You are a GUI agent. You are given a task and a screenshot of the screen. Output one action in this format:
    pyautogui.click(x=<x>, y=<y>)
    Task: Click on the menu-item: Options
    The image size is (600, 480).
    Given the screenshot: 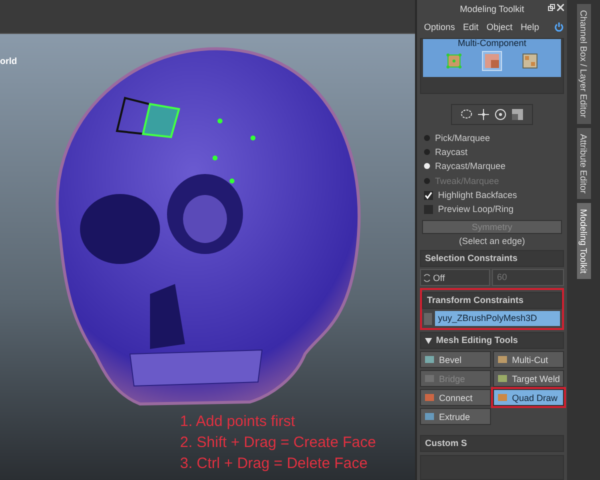 What is the action you would take?
    pyautogui.click(x=440, y=27)
    